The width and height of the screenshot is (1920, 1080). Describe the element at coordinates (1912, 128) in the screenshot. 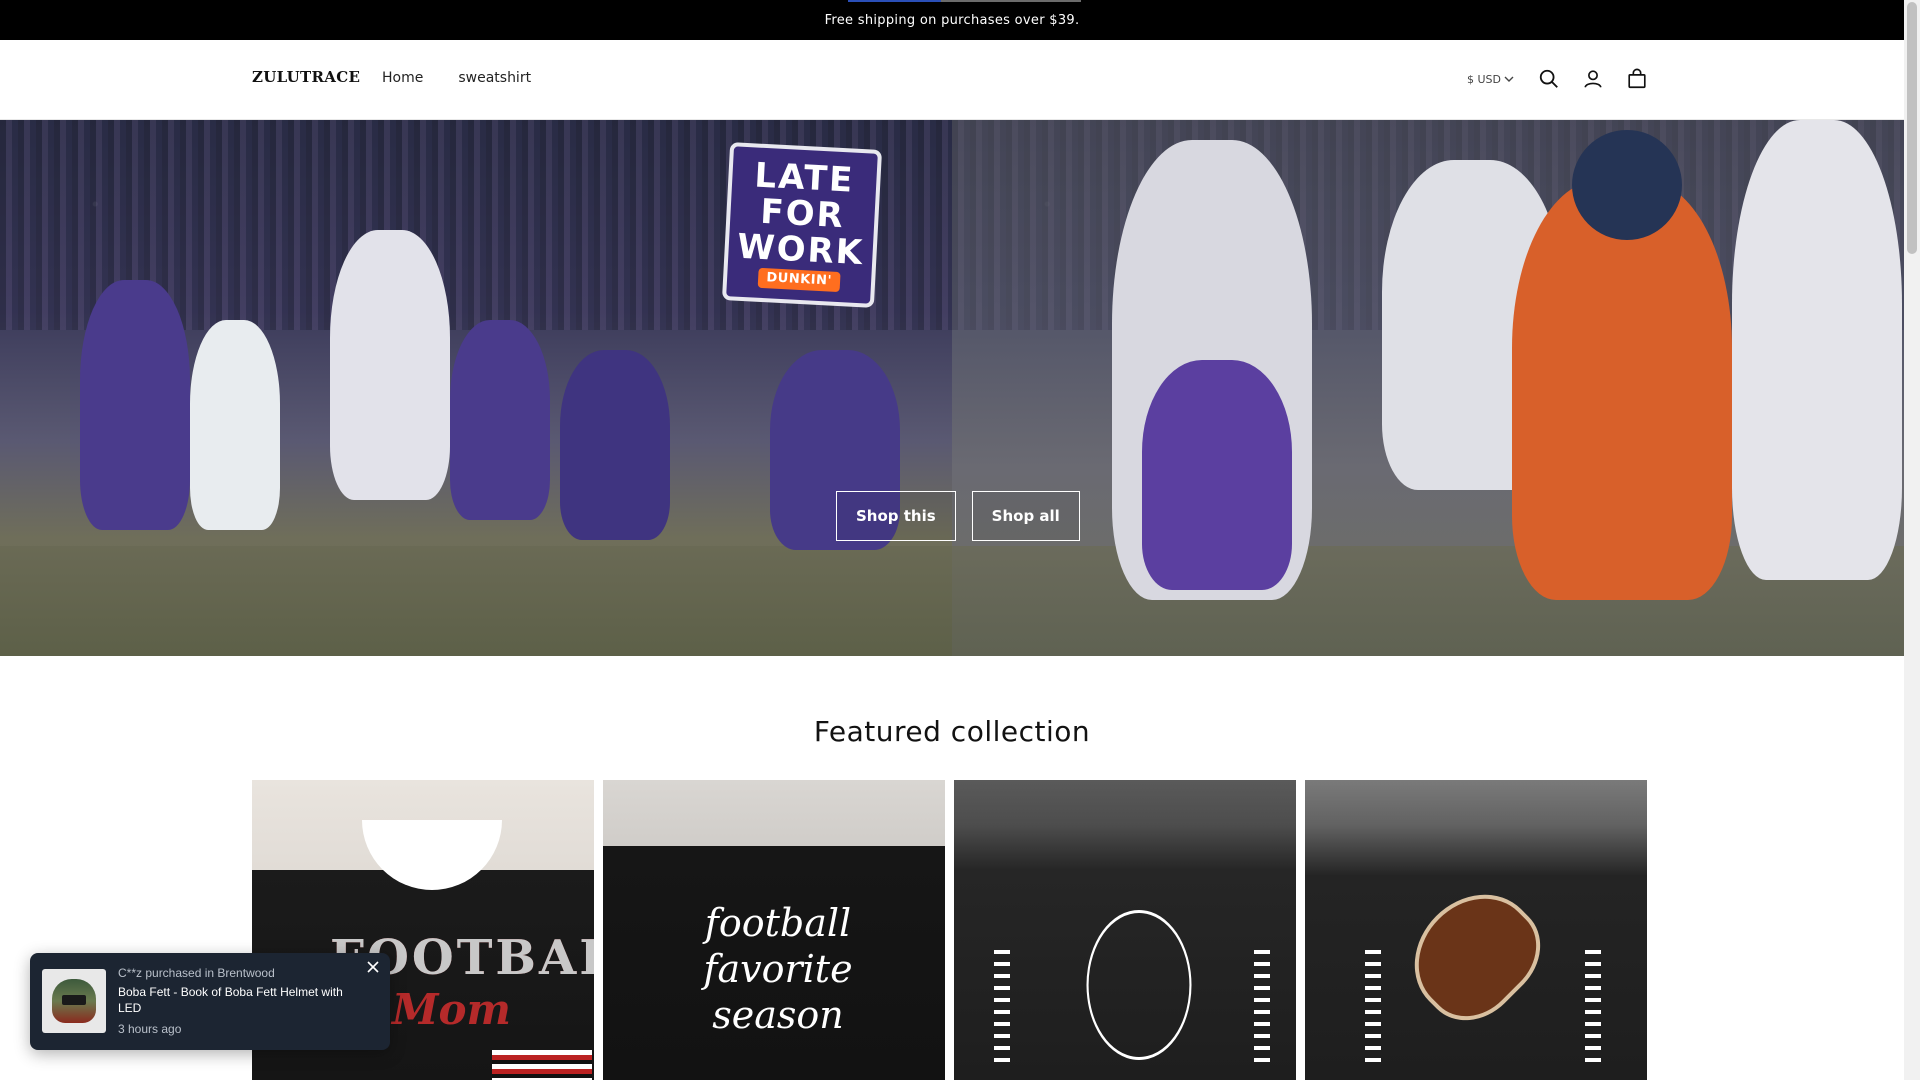

I see `scrollbar-thumb` at that location.